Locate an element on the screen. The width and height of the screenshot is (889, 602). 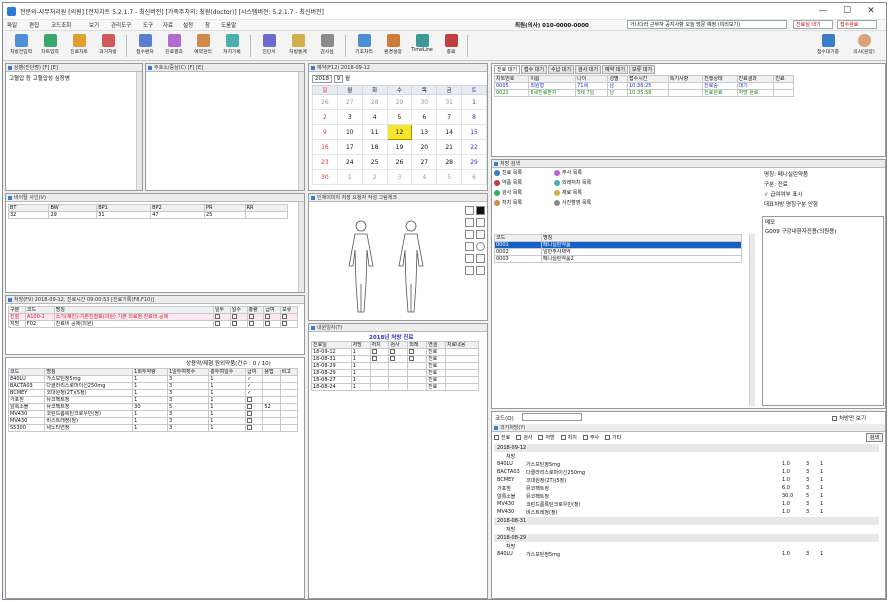
calendar-day: 23 is located at coordinates (325, 162).